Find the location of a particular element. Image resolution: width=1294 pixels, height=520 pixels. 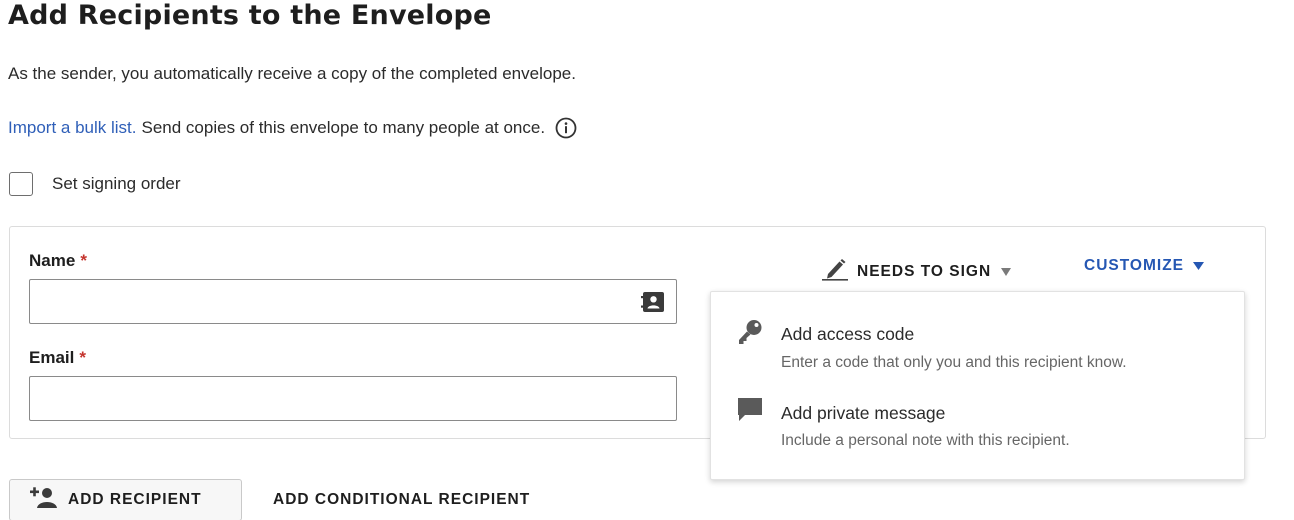

signing-order-label: Set signing order is located at coordinates (116, 183).